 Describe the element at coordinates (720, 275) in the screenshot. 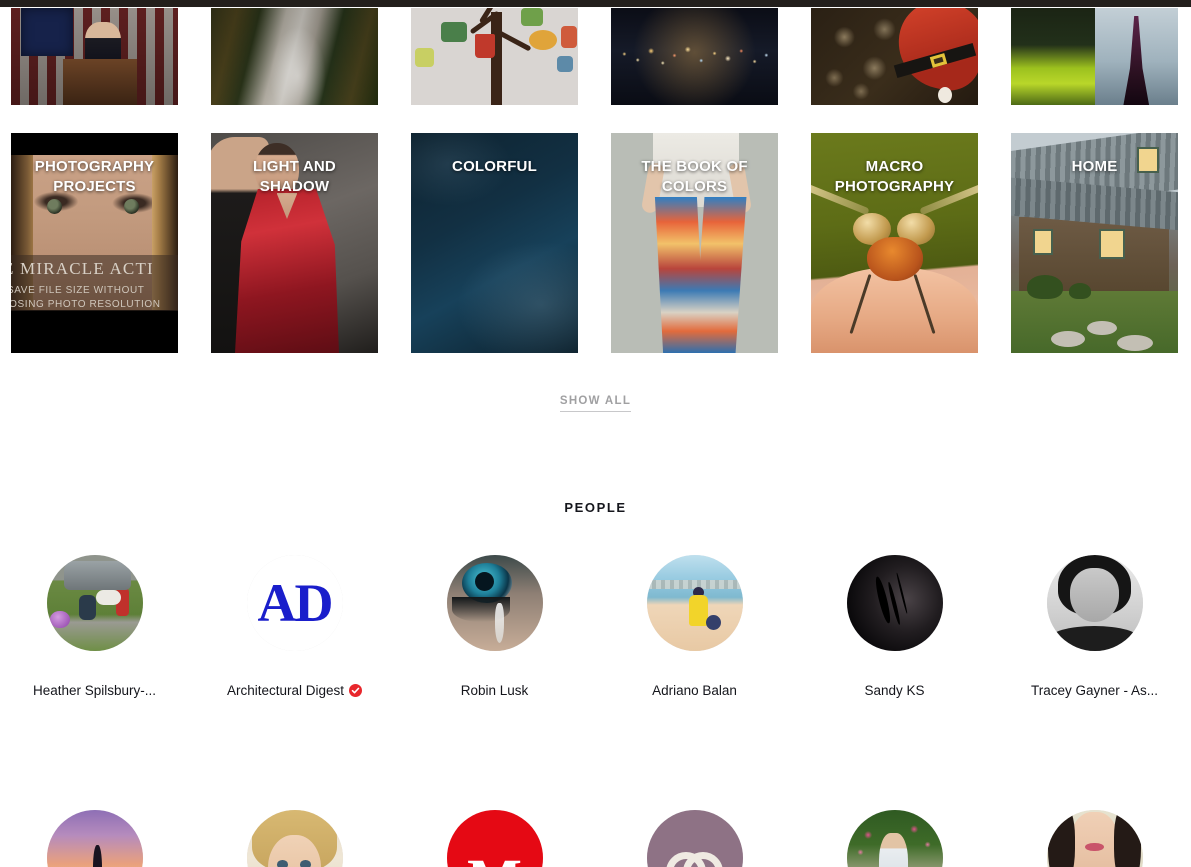

I see `right-legging-shape` at that location.